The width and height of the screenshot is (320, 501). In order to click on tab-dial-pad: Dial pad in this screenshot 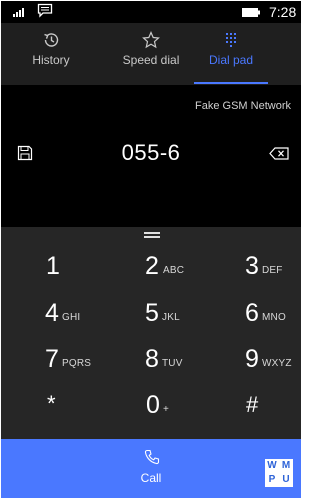, I will do `click(231, 54)`.